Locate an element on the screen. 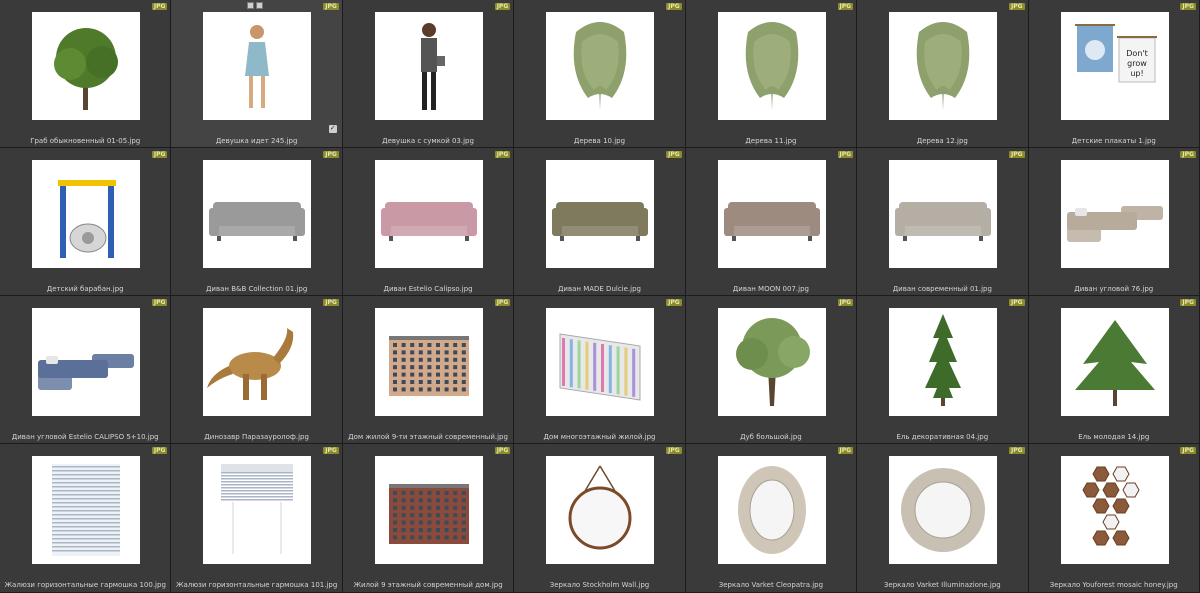 This screenshot has height=593, width=1200. round-mirror-icon is located at coordinates (600, 507).